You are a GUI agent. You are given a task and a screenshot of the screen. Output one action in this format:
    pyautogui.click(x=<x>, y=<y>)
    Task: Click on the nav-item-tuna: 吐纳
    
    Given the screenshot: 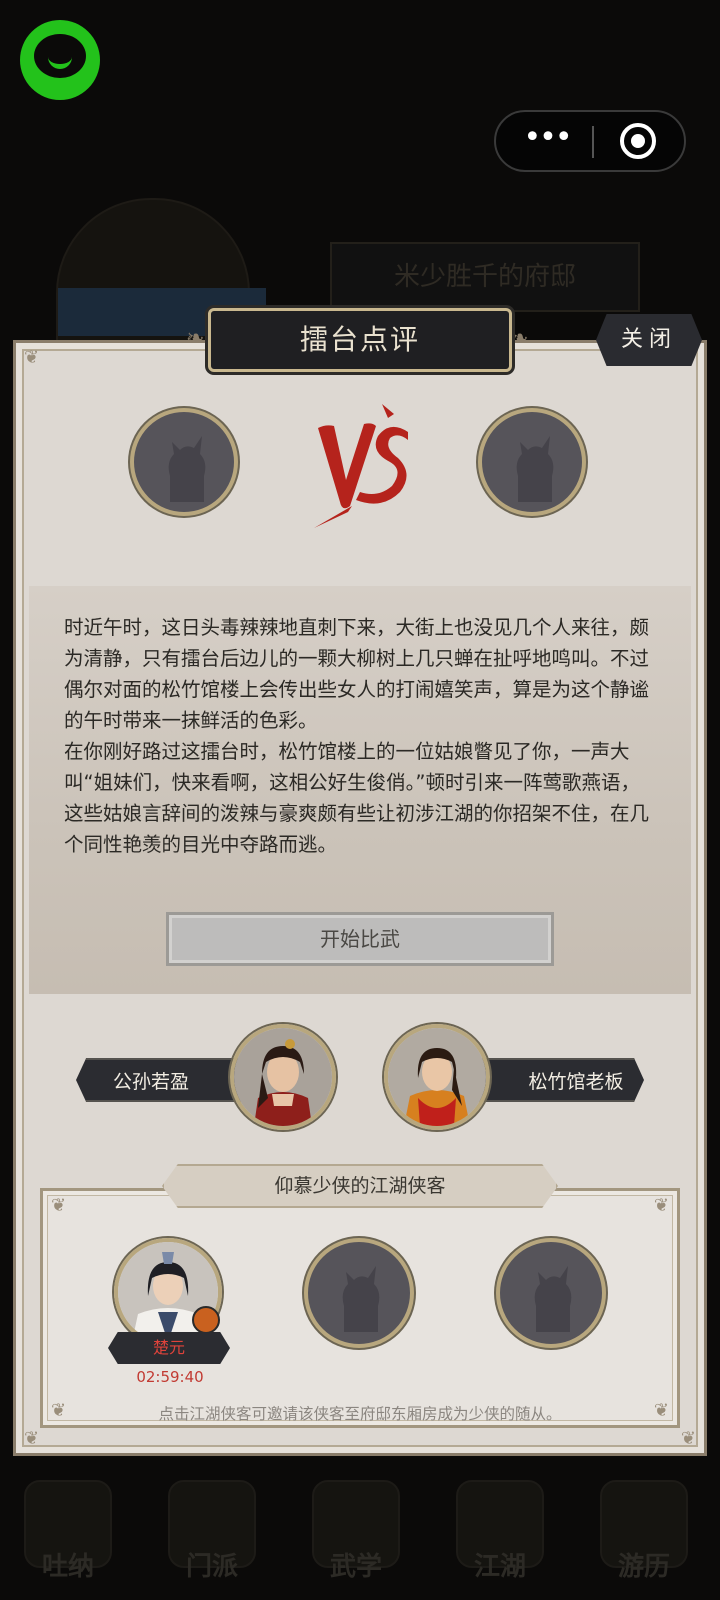 What is the action you would take?
    pyautogui.click(x=68, y=1536)
    